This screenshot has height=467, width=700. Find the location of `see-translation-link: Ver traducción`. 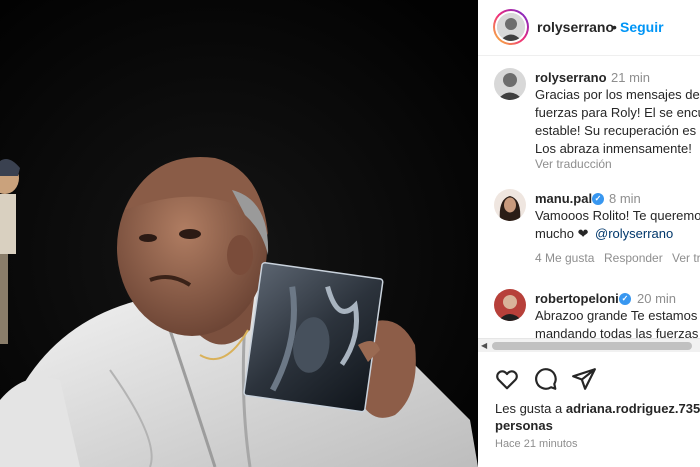

see-translation-link: Ver traducción is located at coordinates (573, 164).